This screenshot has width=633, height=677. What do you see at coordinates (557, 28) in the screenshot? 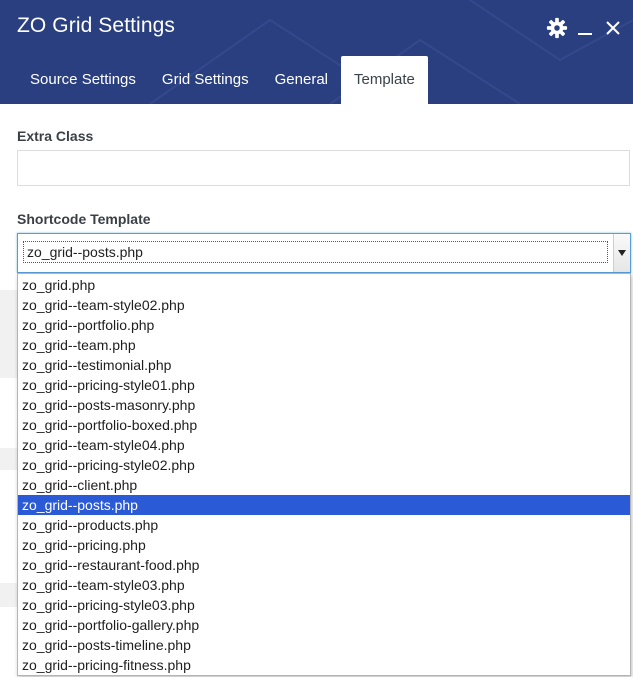
I see `gear-icon` at bounding box center [557, 28].